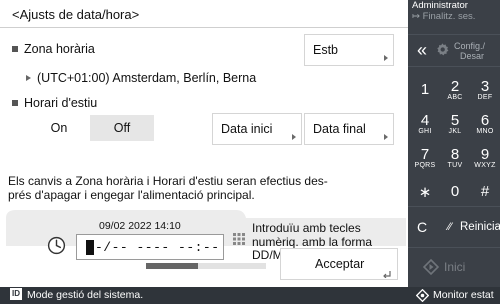  I want to click on logout-label: Finalitz. ses., so click(449, 16).